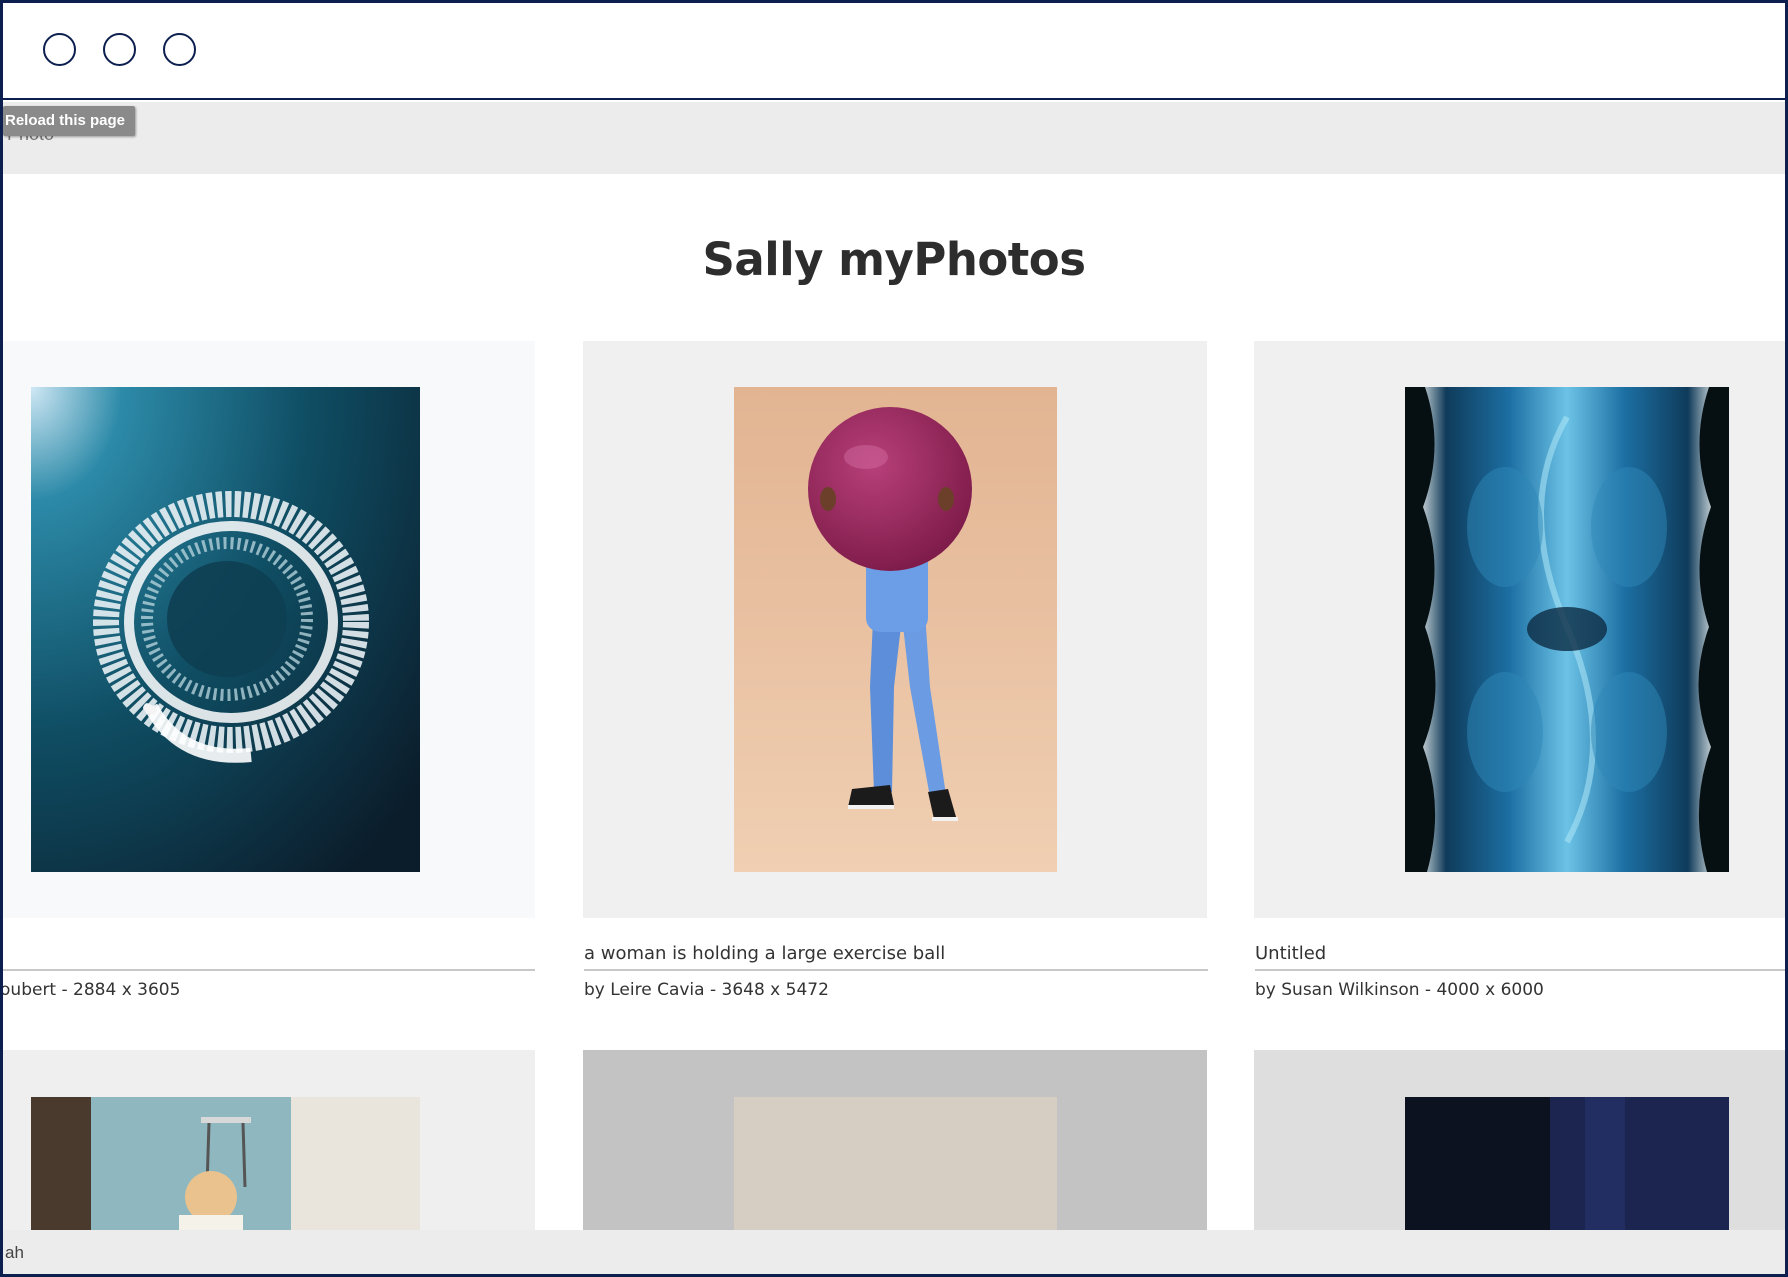  I want to click on close-button, so click(59, 49).